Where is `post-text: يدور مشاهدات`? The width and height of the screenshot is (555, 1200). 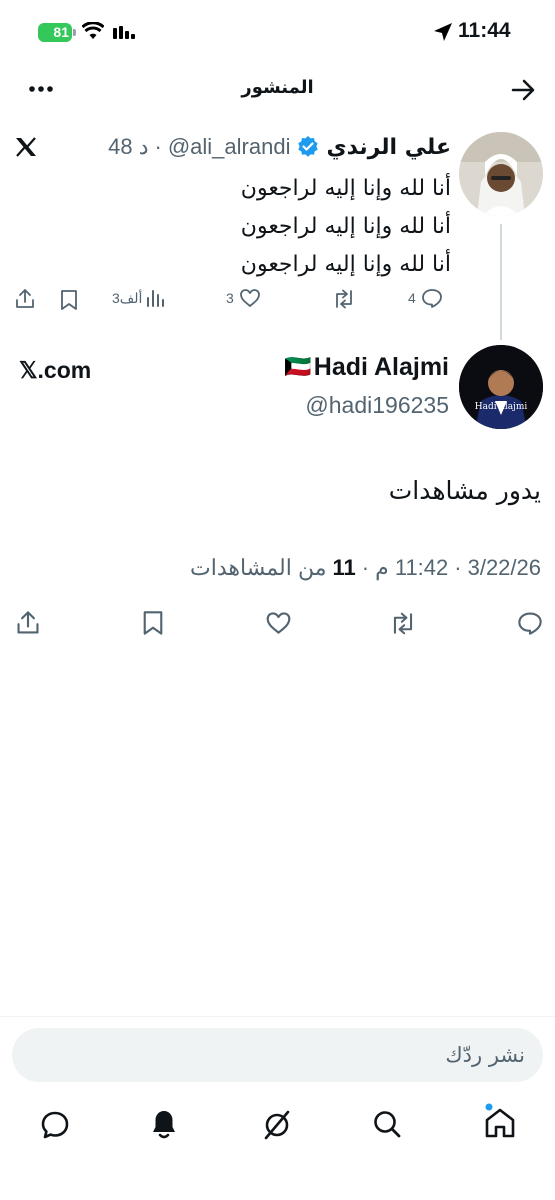
post-text: يدور مشاهدات is located at coordinates (464, 490).